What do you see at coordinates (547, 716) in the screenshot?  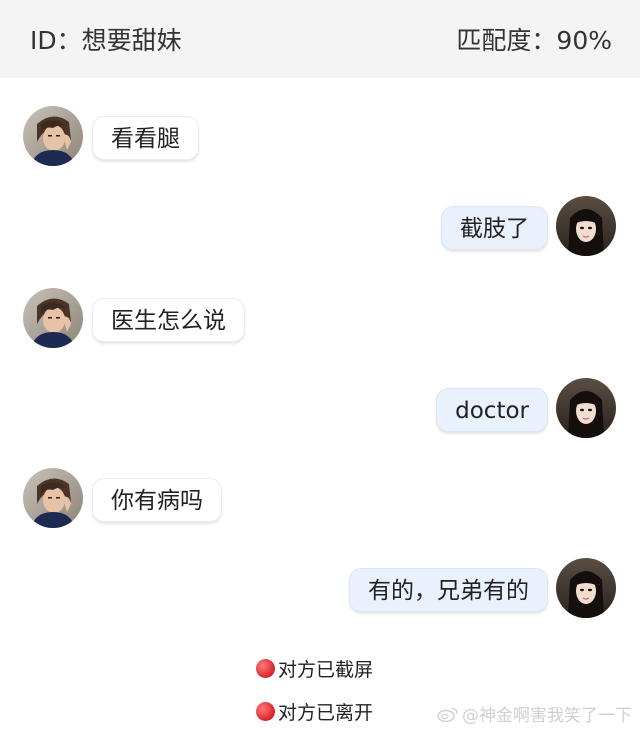 I see `watermark-text: @神金啊害我笑了一下` at bounding box center [547, 716].